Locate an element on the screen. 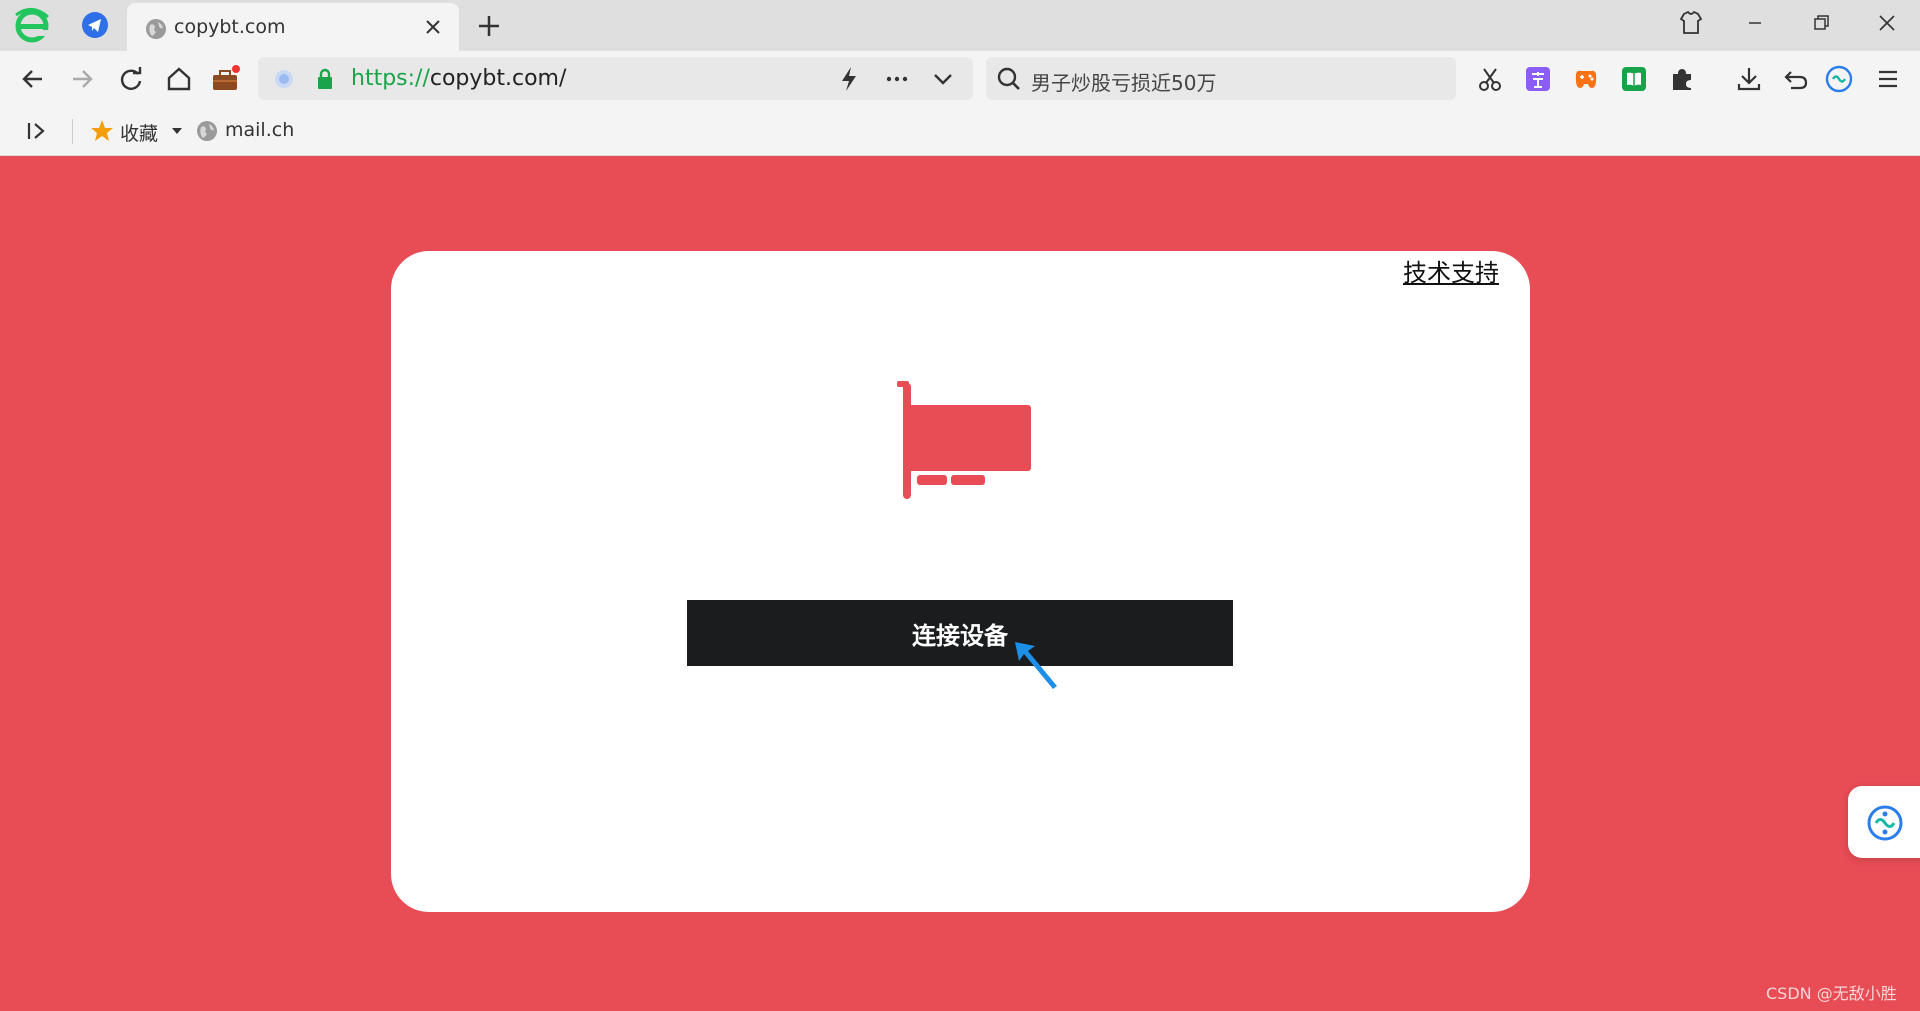 The height and width of the screenshot is (1011, 1920). url-host: copybt.com/ is located at coordinates (498, 78).